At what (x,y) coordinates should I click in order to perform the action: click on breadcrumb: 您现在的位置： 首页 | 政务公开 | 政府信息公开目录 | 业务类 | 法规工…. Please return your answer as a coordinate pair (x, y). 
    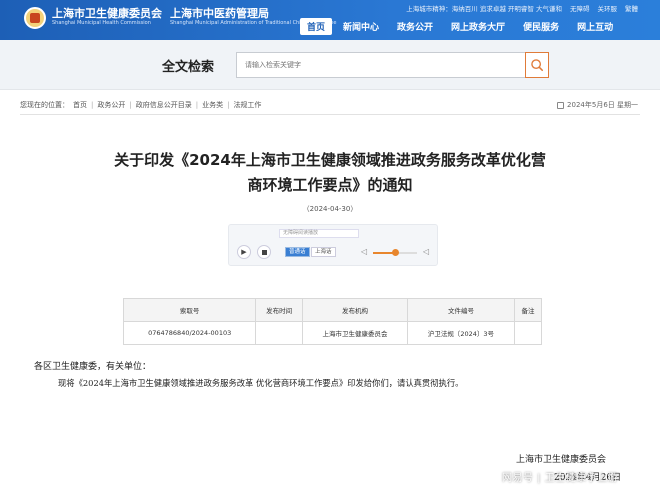
    Looking at the image, I should click on (140, 105).